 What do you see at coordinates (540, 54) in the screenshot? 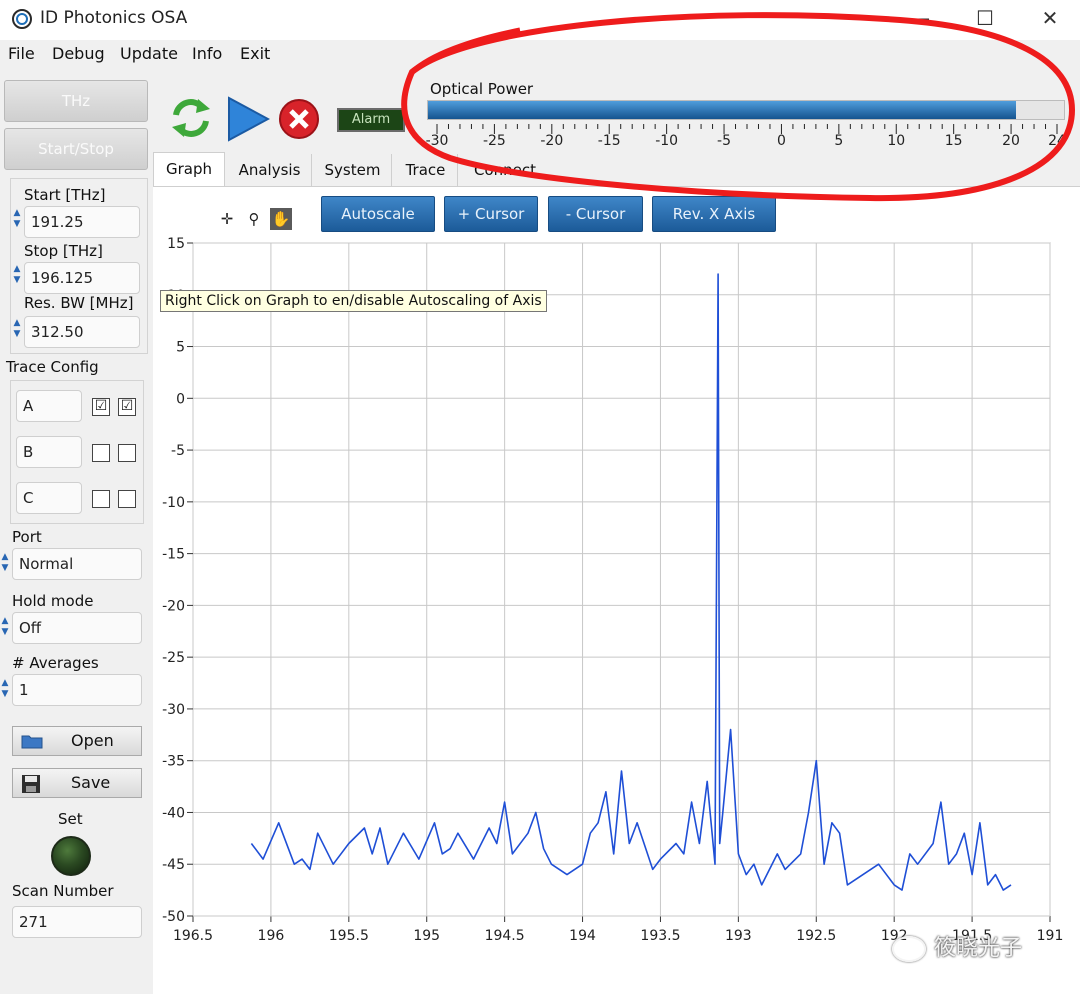
I see `menu-bar: File Debug Update Info Exit` at bounding box center [540, 54].